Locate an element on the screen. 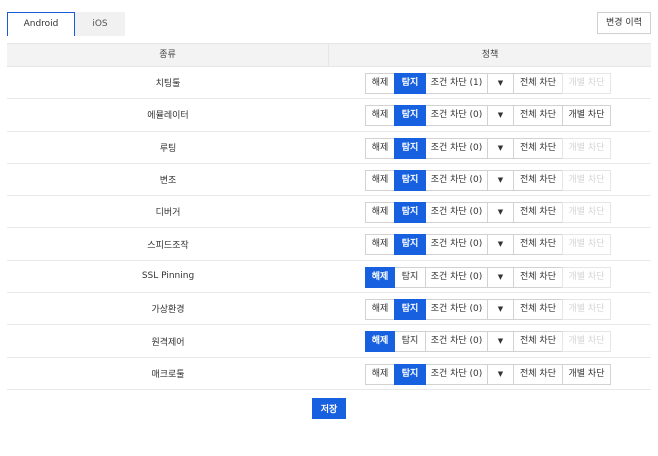 The image size is (658, 456). table-row: 변조 해제 탐지 조건 차단 (0) ▼ 전체 차단 개별 차단 is located at coordinates (329, 180).